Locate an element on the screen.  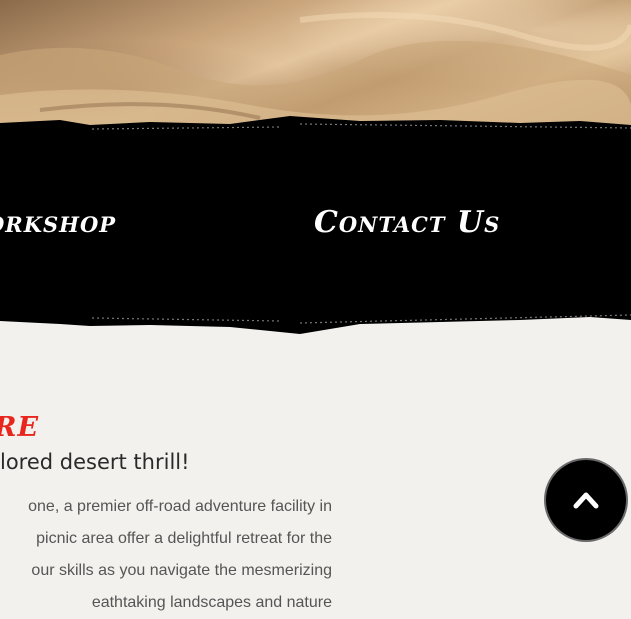
scroll-to-top-button is located at coordinates (586, 500).